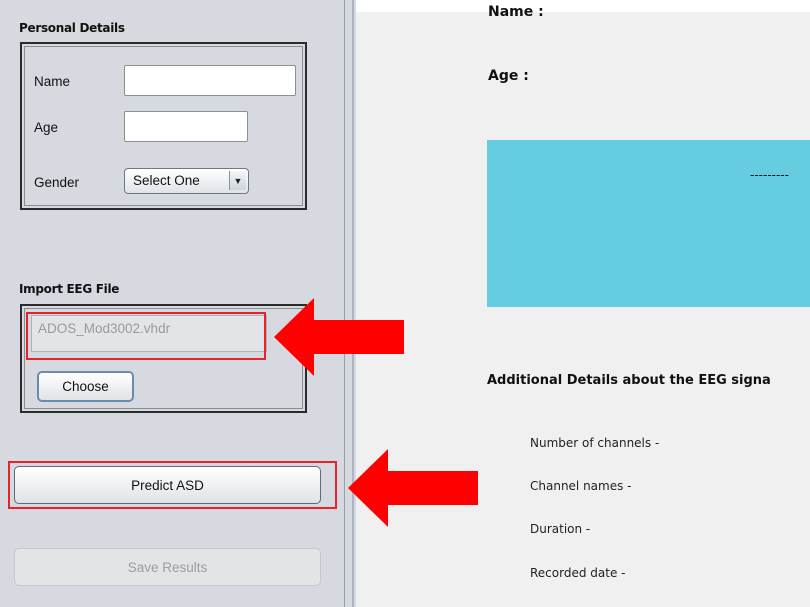 Image resolution: width=810 pixels, height=607 pixels. Describe the element at coordinates (578, 573) in the screenshot. I see `detail-recorded-date: Recorded date -` at that location.